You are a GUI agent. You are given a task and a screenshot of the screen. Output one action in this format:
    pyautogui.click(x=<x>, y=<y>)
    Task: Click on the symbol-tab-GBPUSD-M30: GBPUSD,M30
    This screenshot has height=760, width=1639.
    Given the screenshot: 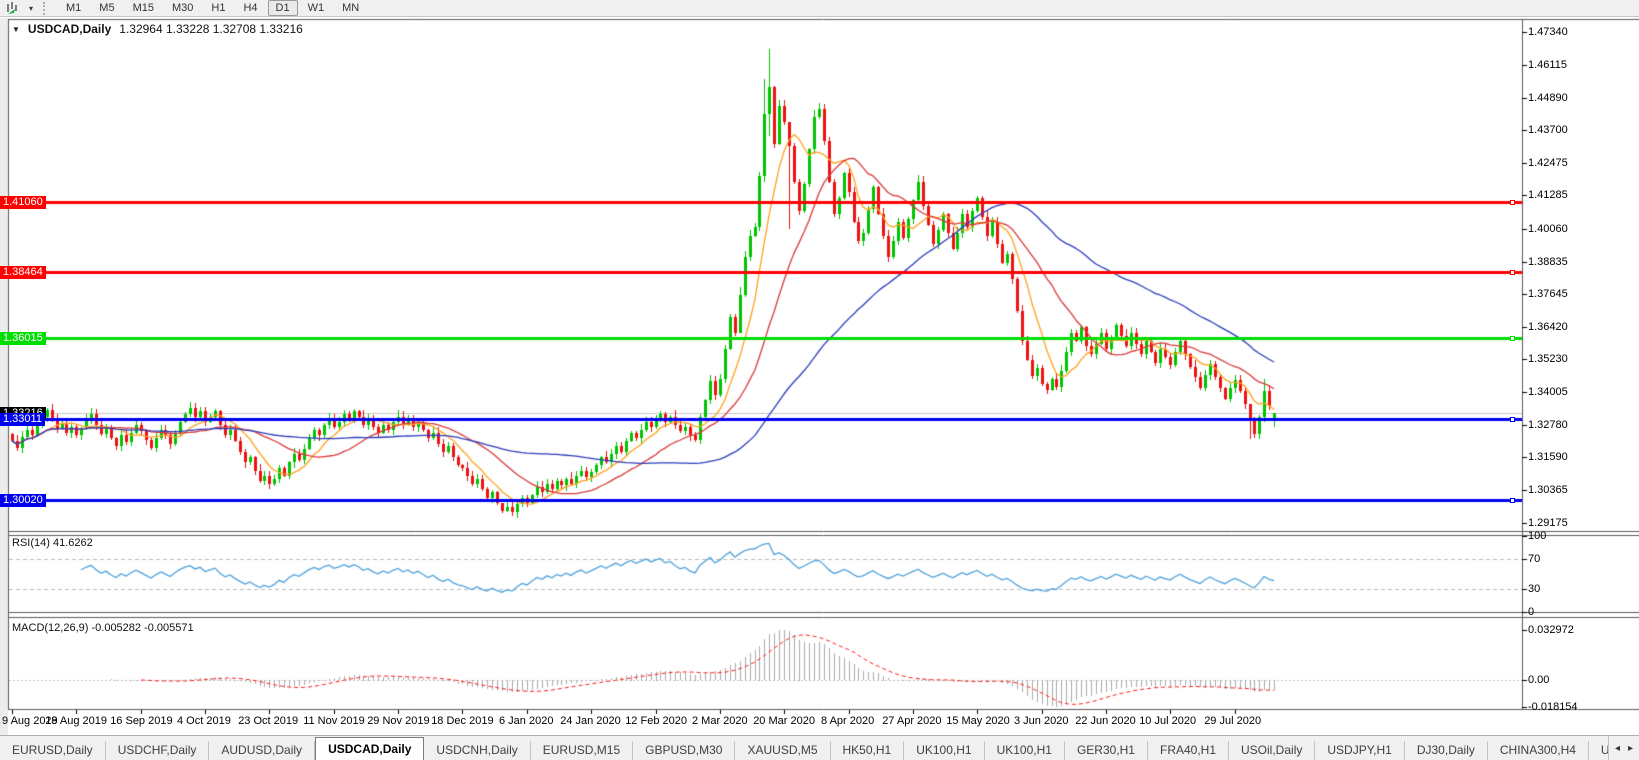 What is the action you would take?
    pyautogui.click(x=684, y=750)
    